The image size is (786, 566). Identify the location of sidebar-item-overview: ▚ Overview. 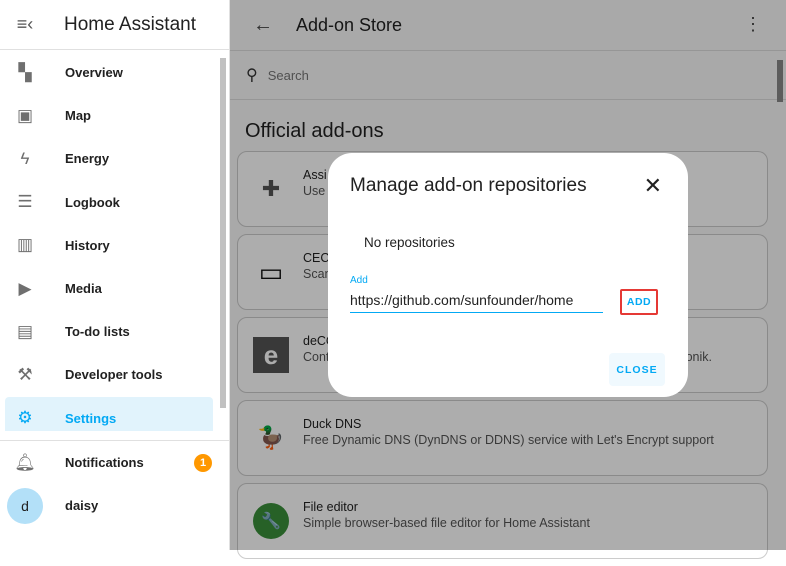
(109, 72).